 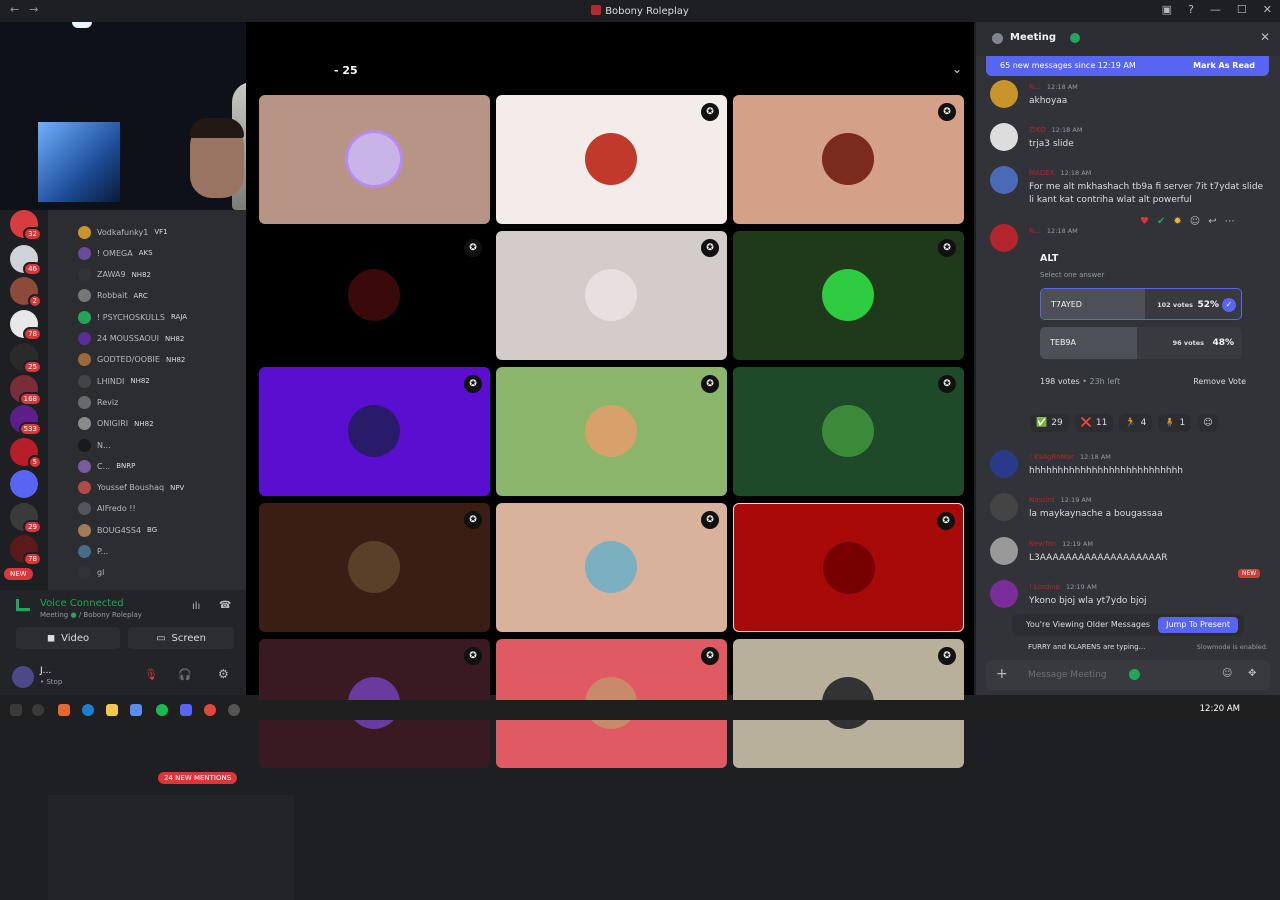 I want to click on voice-user: GODTED/OOBIE NH82, so click(x=131, y=360).